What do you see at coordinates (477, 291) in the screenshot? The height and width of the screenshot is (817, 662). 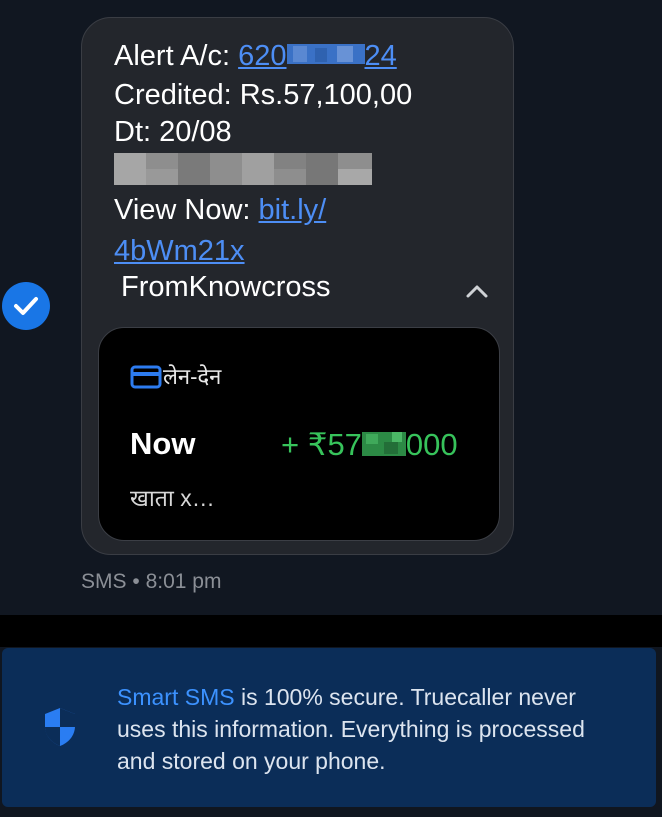 I see `chevron-up-icon` at bounding box center [477, 291].